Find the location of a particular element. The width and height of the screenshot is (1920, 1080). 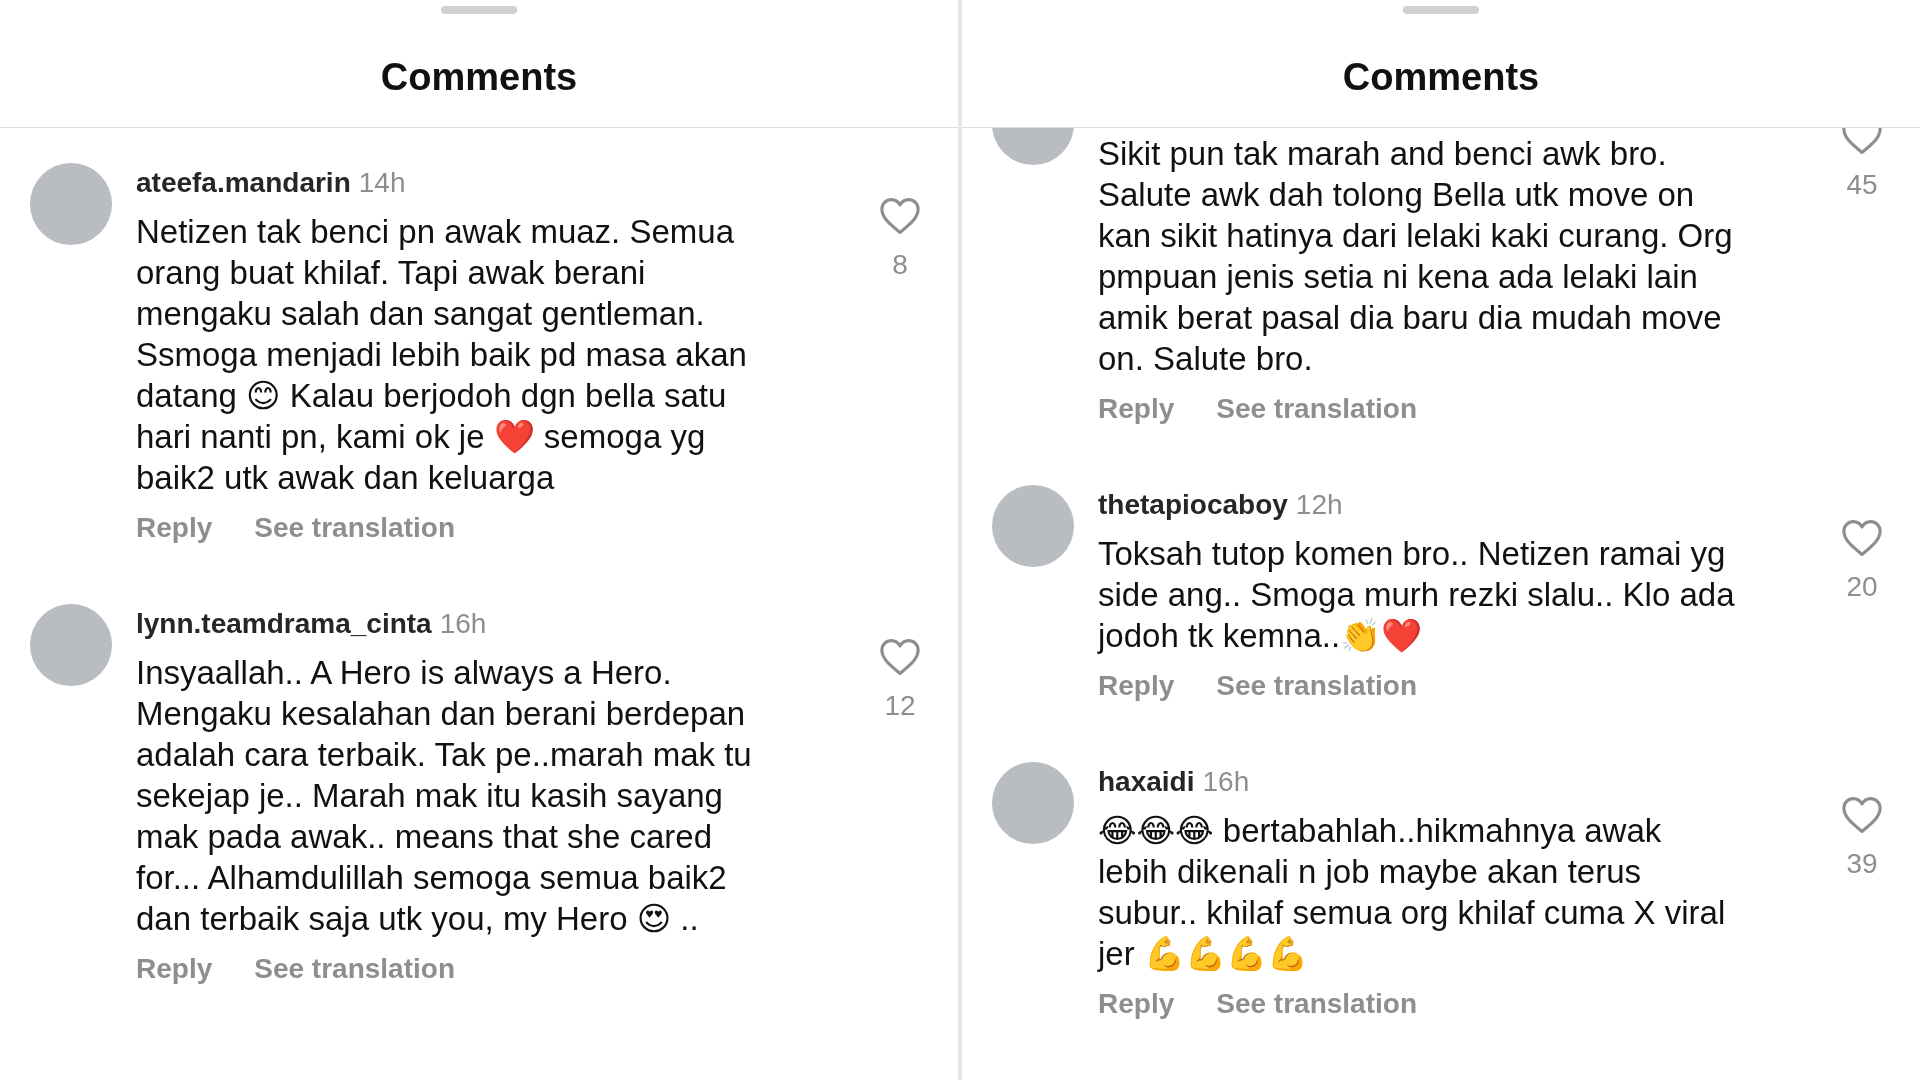

username: thetapiocaboy is located at coordinates (1193, 505).